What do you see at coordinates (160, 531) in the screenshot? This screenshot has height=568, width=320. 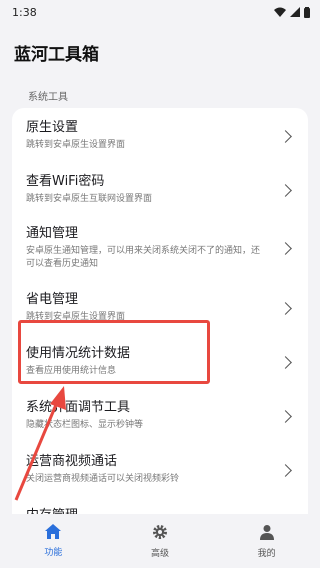 I see `gear-icon` at bounding box center [160, 531].